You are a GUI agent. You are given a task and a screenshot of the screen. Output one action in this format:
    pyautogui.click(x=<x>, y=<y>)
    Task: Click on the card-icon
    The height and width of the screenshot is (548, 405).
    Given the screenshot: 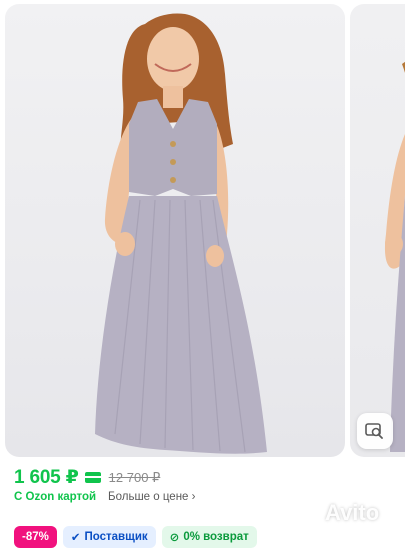 What is the action you would take?
    pyautogui.click(x=92, y=477)
    